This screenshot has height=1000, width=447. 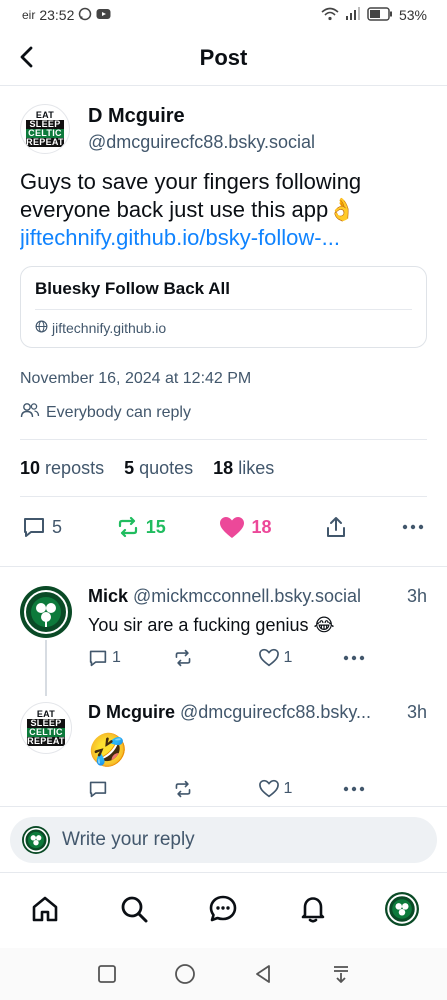 I want to click on user-avatar, so click(x=36, y=840).